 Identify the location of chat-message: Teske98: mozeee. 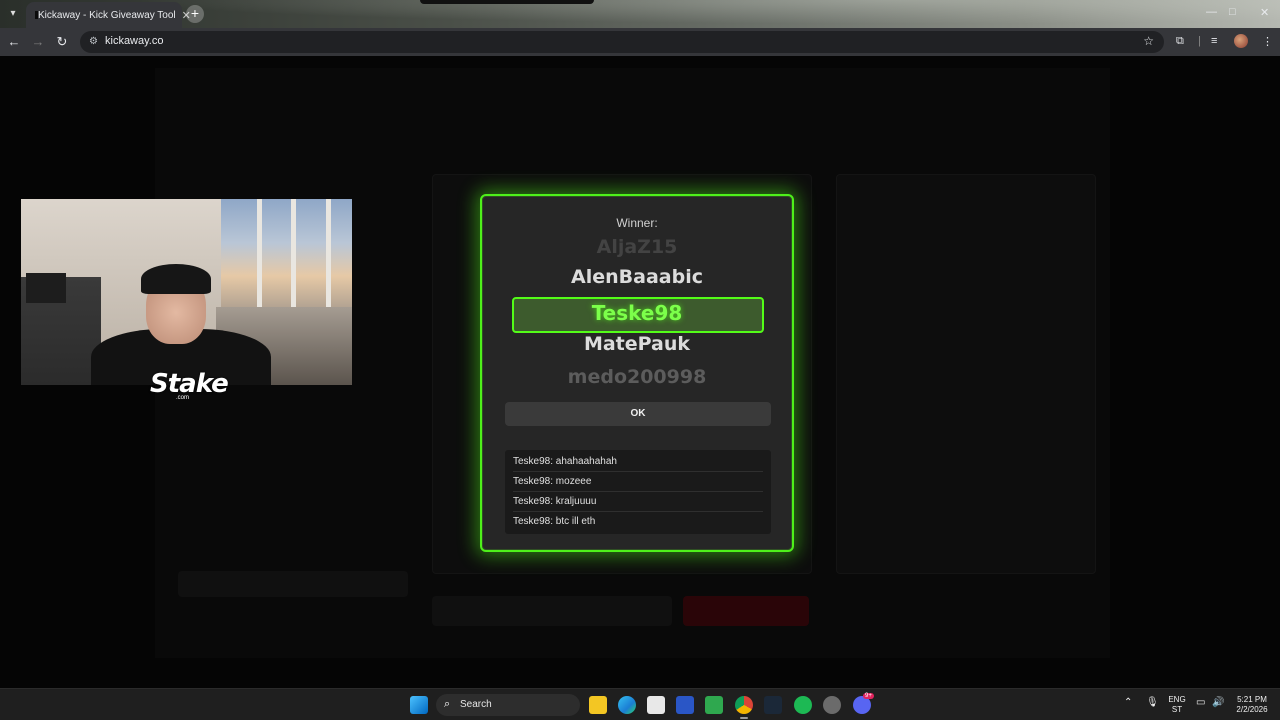
(638, 482).